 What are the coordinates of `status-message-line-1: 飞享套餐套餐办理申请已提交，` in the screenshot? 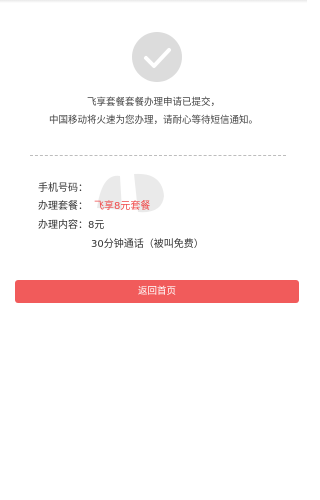 It's located at (153, 102).